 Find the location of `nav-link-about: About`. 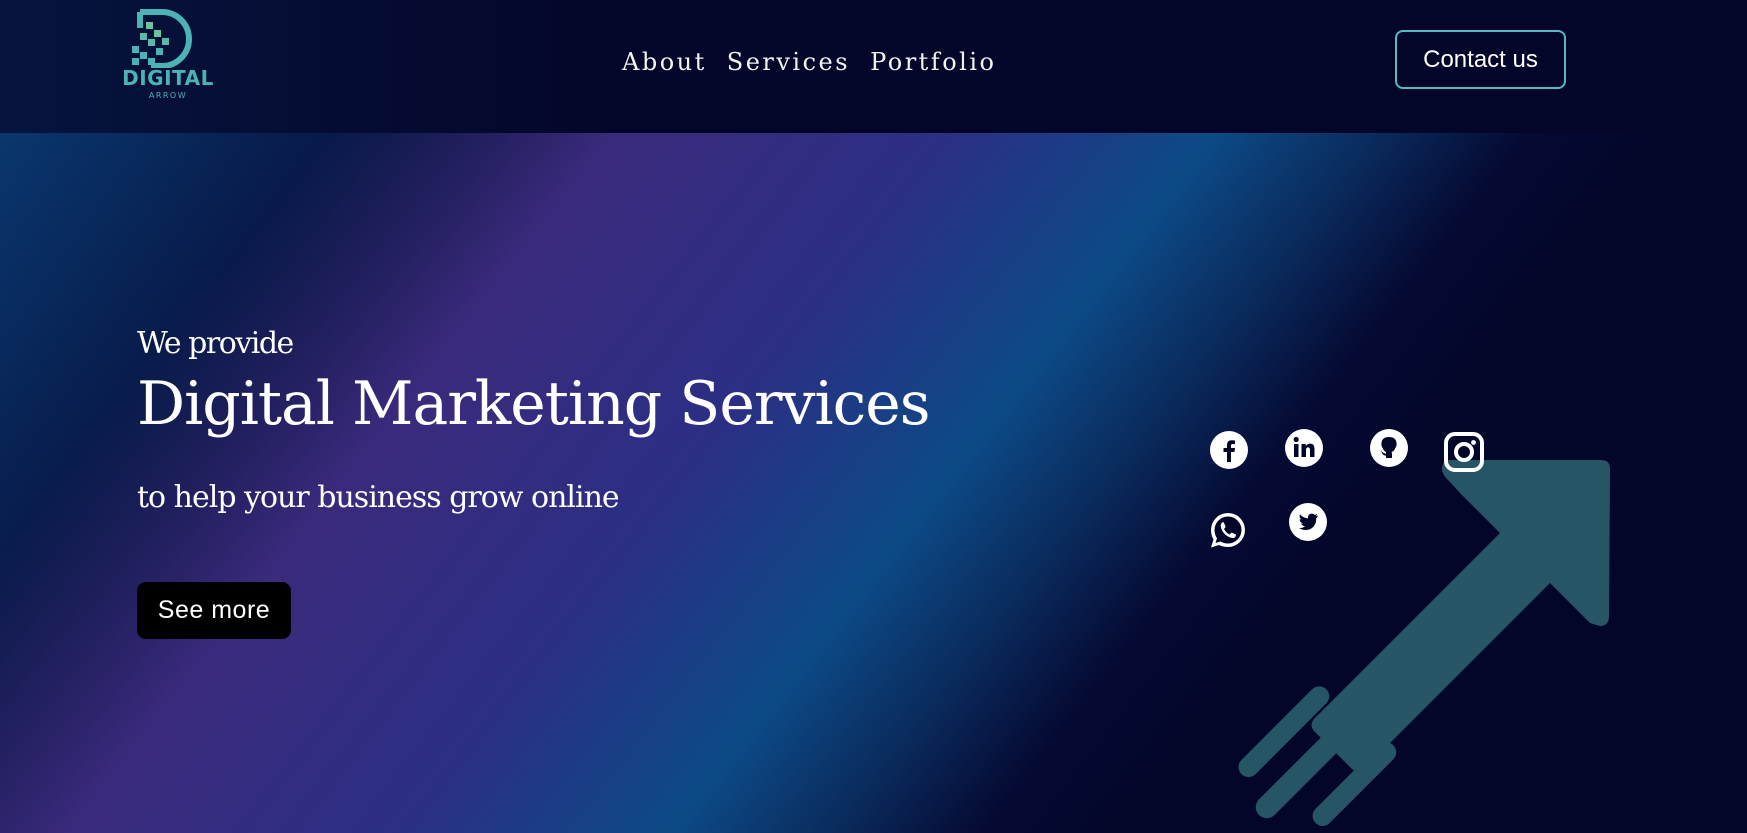

nav-link-about: About is located at coordinates (664, 62).